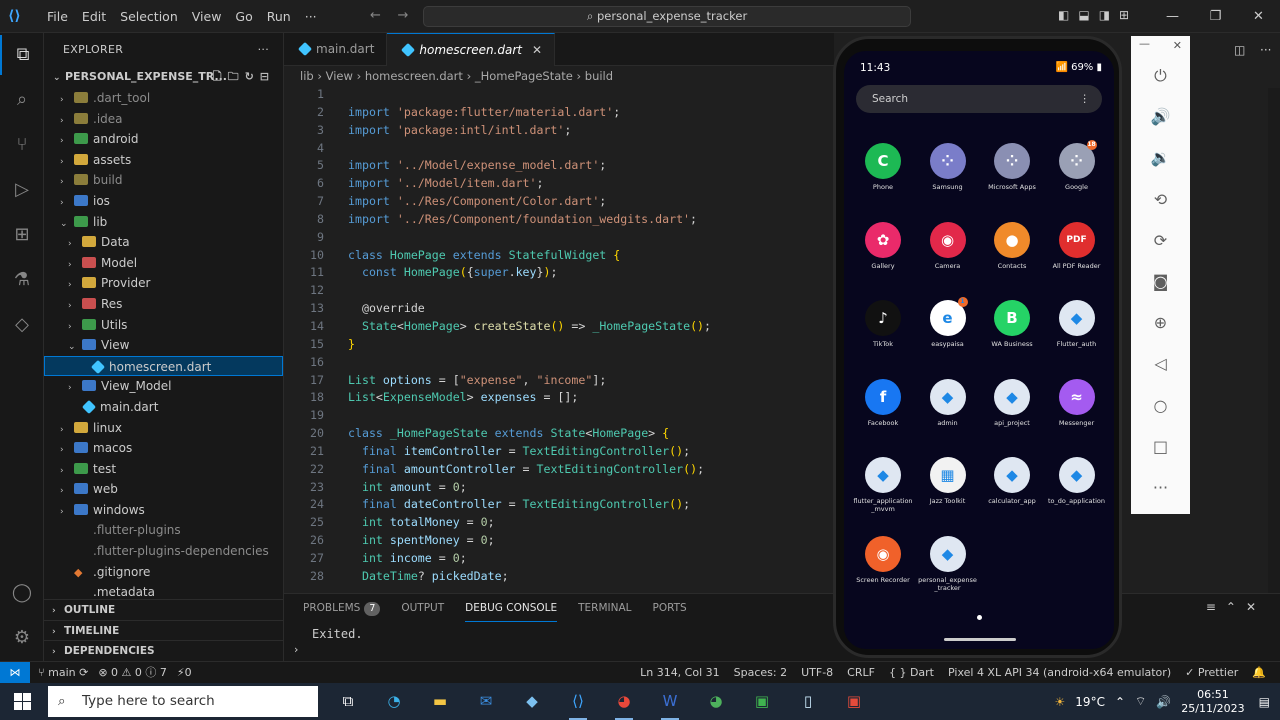 Image resolution: width=1280 pixels, height=720 pixels. What do you see at coordinates (817, 673) in the screenshot?
I see `encoding: UTF-8` at bounding box center [817, 673].